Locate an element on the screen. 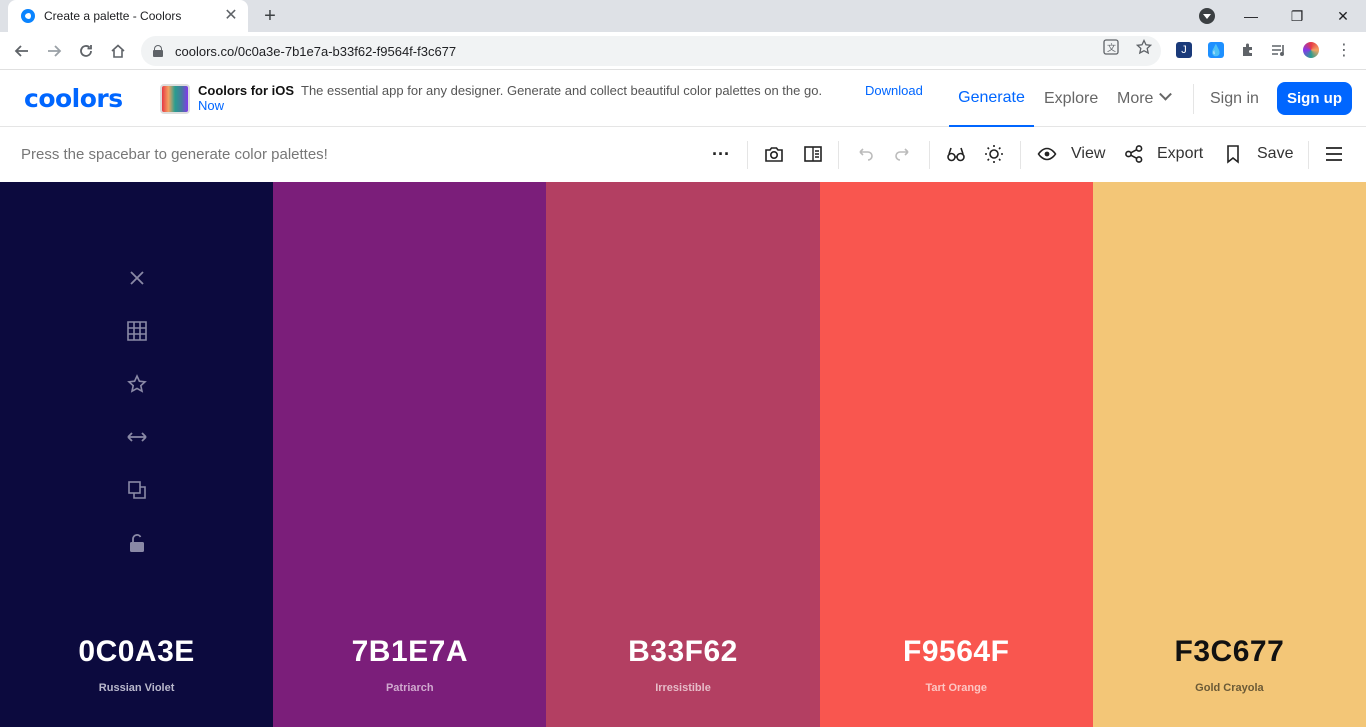 The height and width of the screenshot is (727, 1366). browser-tab: Create a palette - Coolors ✕ is located at coordinates (128, 16).